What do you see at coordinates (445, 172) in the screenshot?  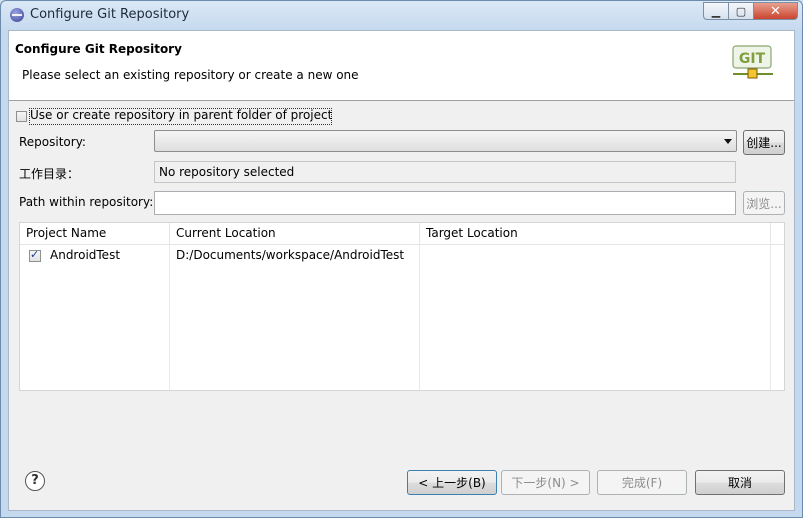 I see `workdir-field: No repository selected` at bounding box center [445, 172].